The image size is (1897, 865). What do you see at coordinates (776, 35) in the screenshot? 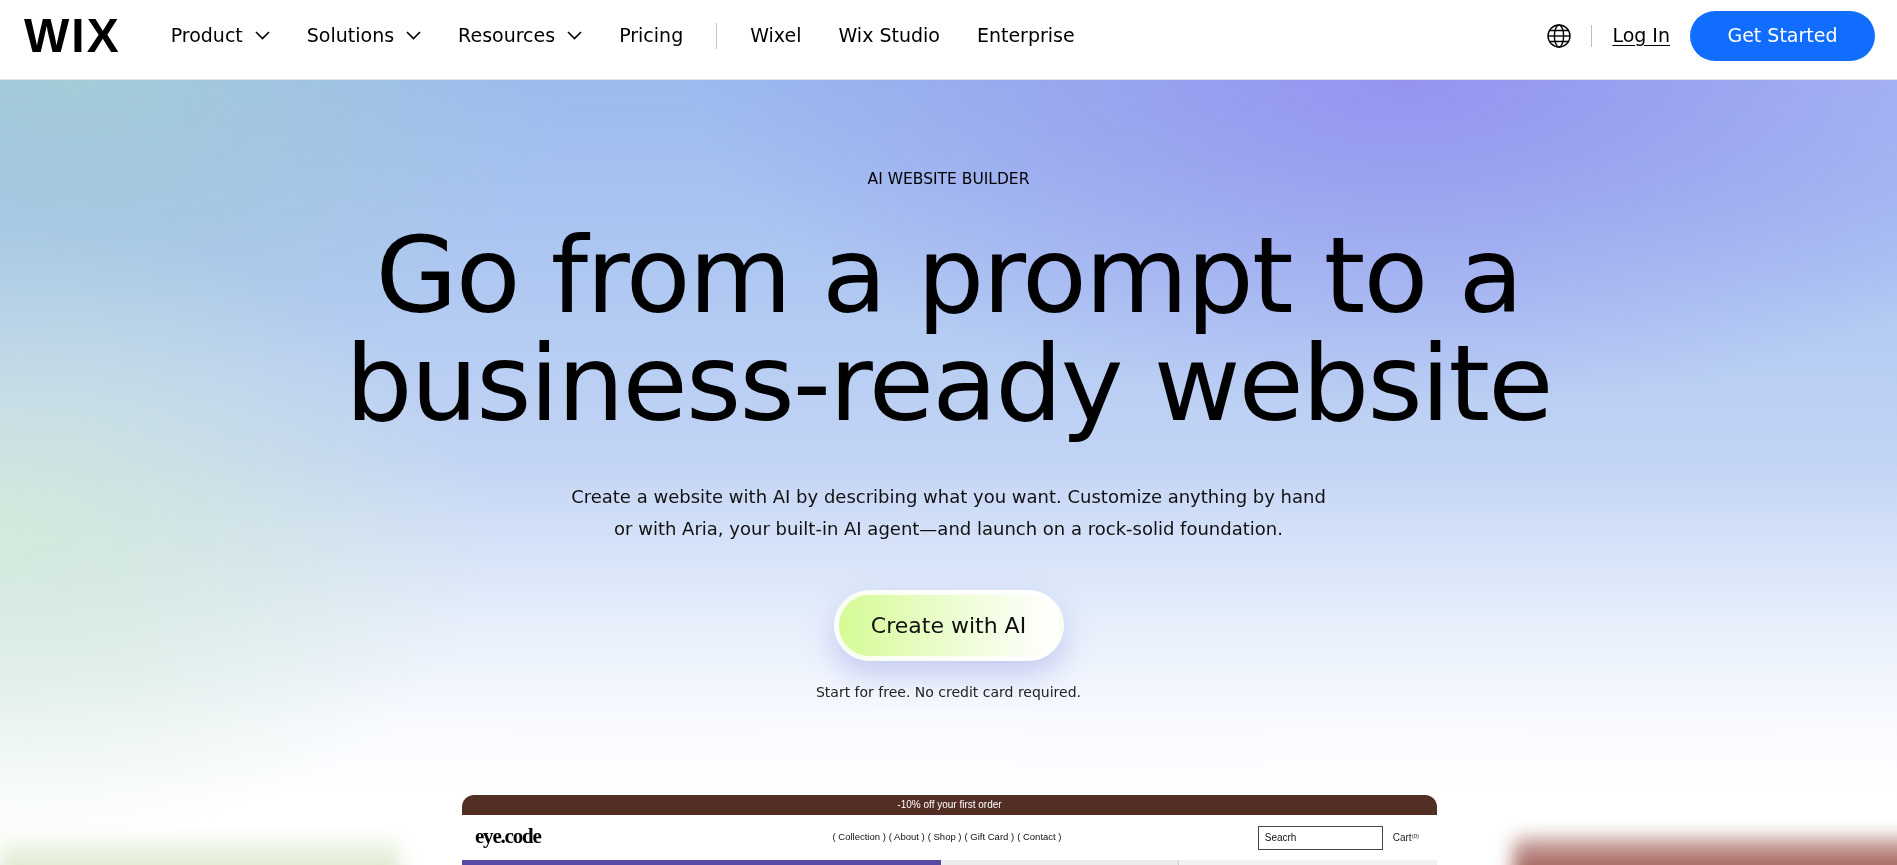
I see `nav-link: Wixel` at bounding box center [776, 35].